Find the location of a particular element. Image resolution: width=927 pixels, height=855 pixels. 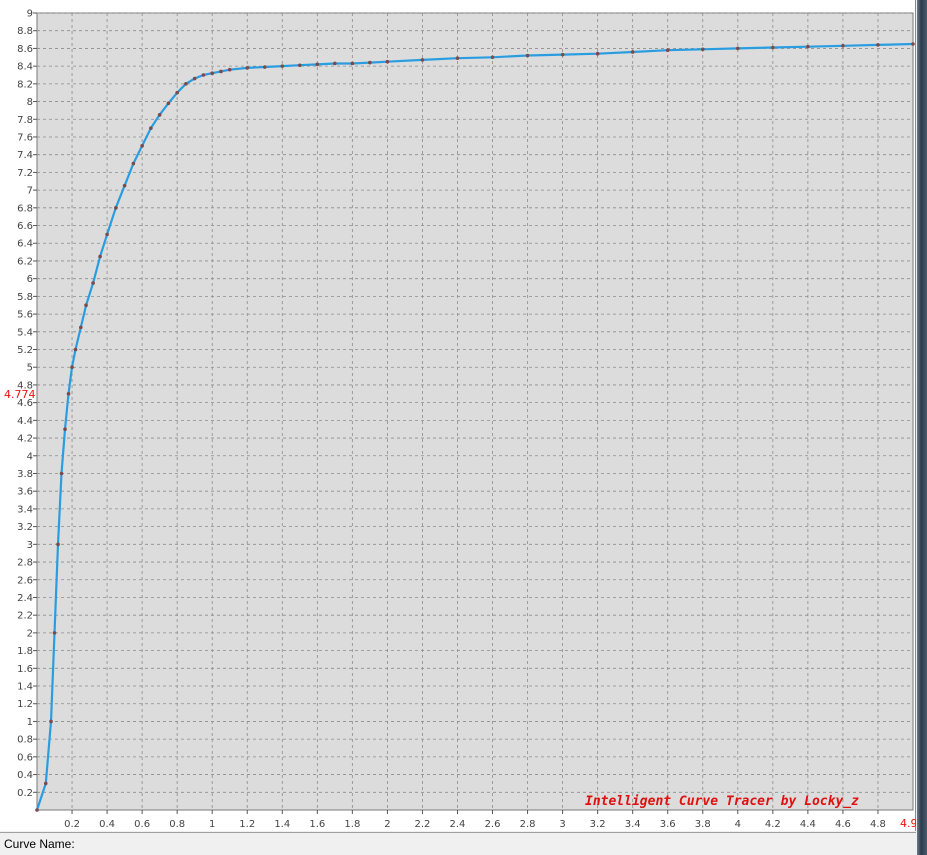

y-tick-label: 2.4 is located at coordinates (25, 598).